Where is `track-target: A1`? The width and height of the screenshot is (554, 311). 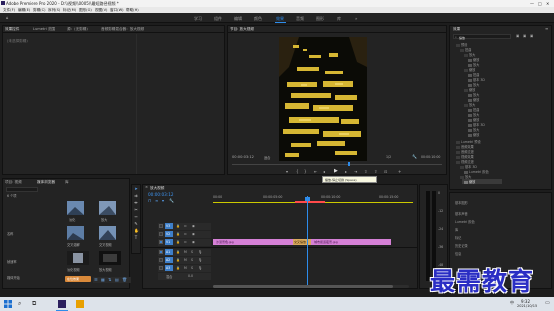
track-target: A1 is located at coordinates (169, 252).